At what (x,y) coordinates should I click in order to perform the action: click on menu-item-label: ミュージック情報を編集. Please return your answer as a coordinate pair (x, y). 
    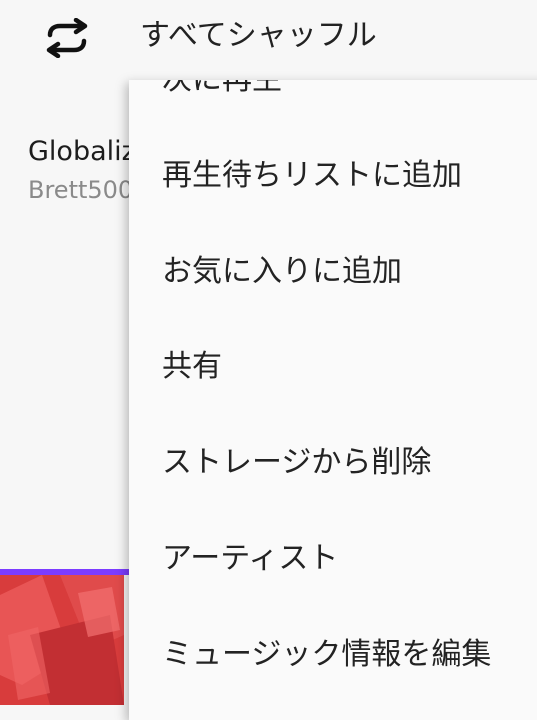
    Looking at the image, I should click on (327, 654).